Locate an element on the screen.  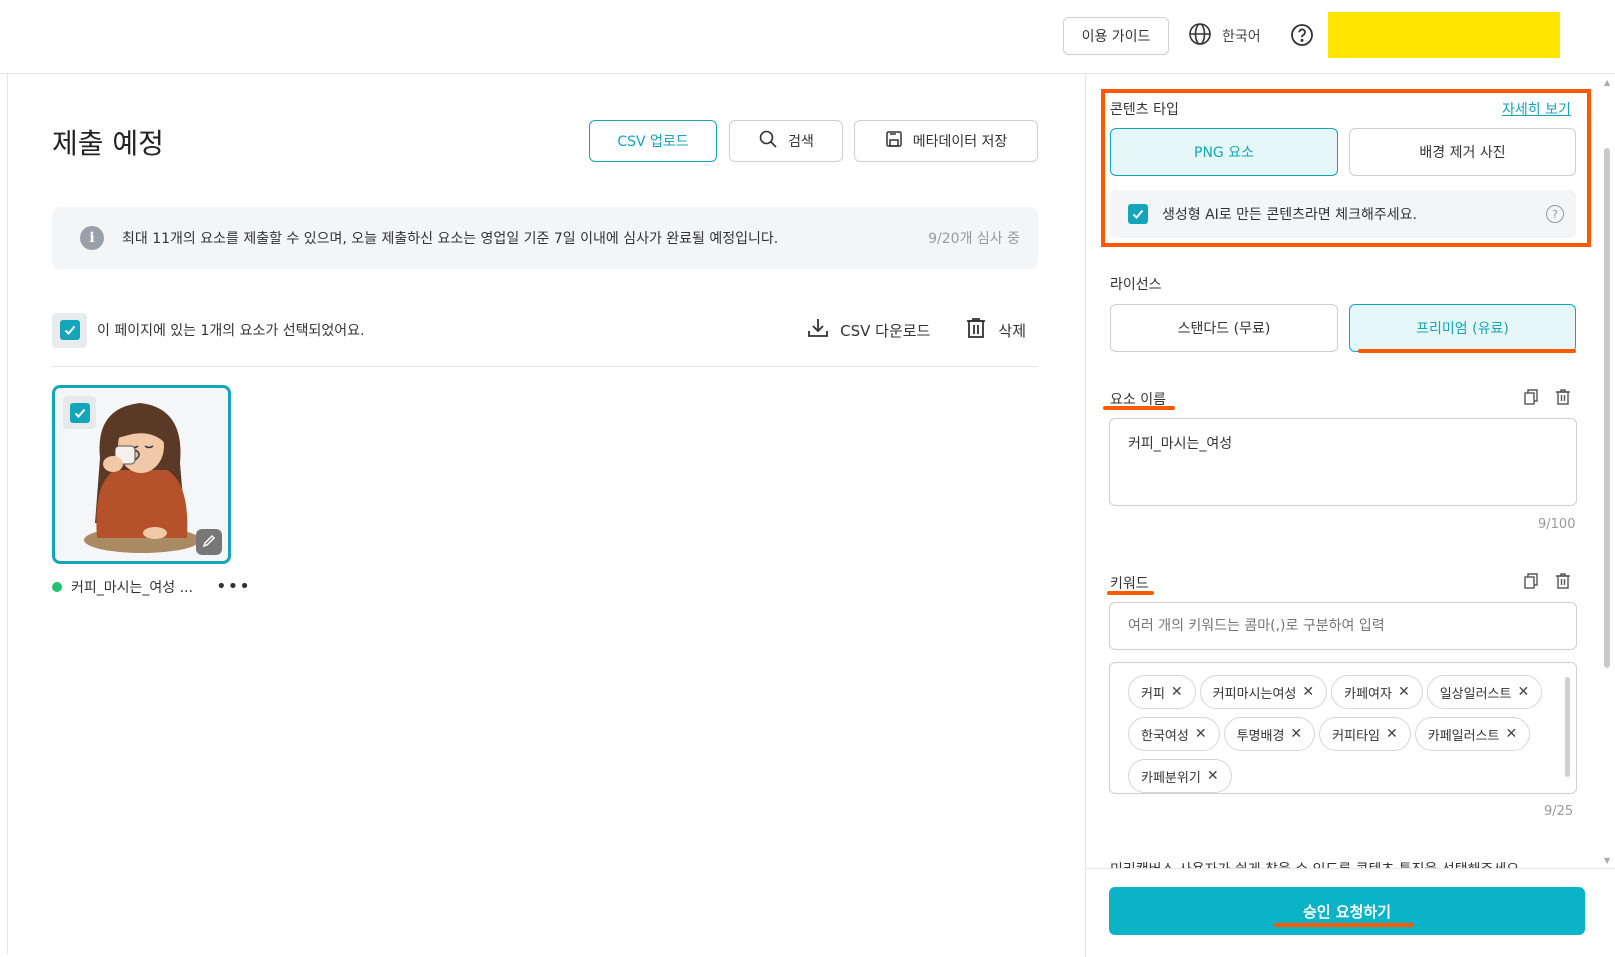
language-selector: 한국어 is located at coordinates (1224, 36).